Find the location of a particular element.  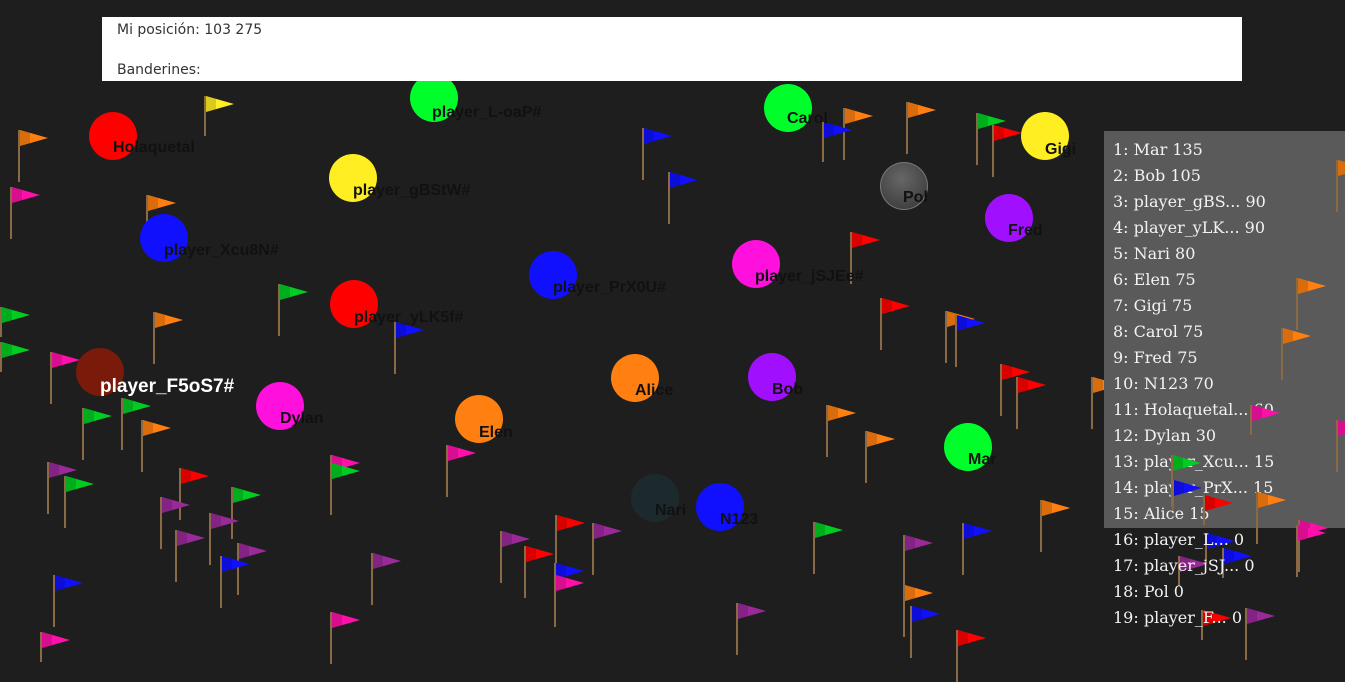

player-name-label: Dylan is located at coordinates (302, 418).